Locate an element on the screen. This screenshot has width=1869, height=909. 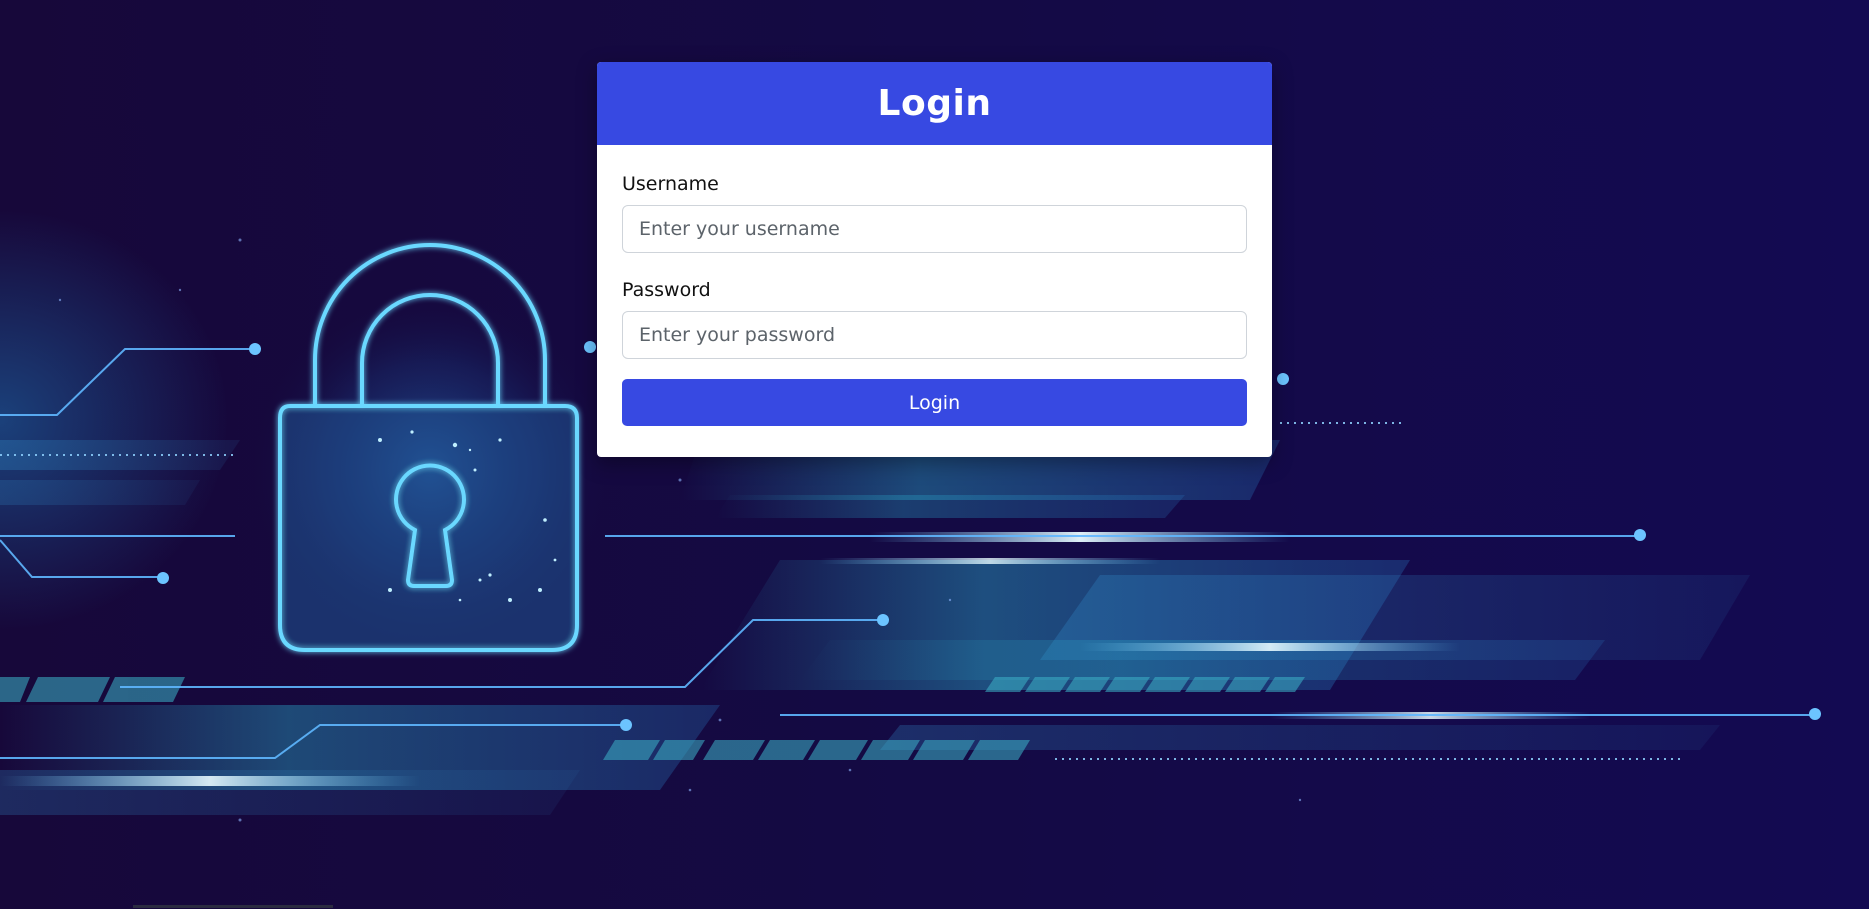
password-label: Password is located at coordinates (666, 290).